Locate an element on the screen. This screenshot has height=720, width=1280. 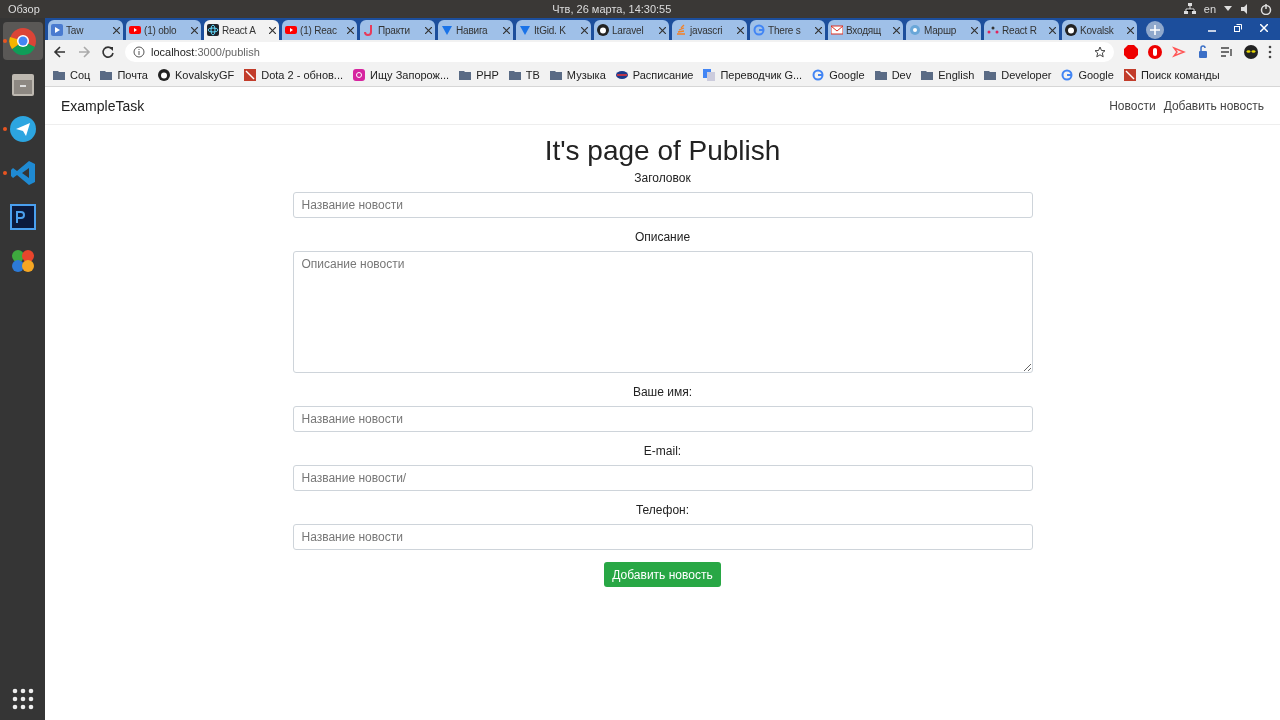
bookmark: Расписание is located at coordinates (663, 75).